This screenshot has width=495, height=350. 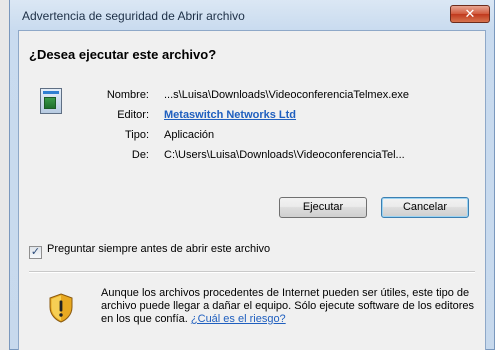 I want to click on check-icon: ✓, so click(x=35, y=252).